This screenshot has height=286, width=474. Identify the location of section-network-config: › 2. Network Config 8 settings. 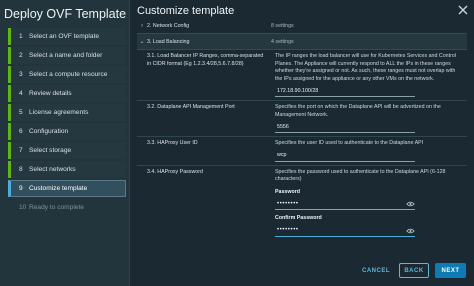
(302, 26).